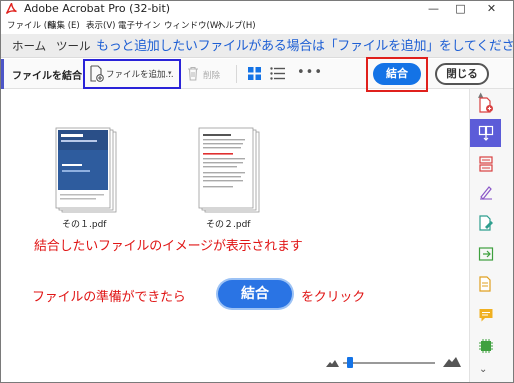  I want to click on instruction-prefix: ファイルの準備ができたら, so click(109, 297).